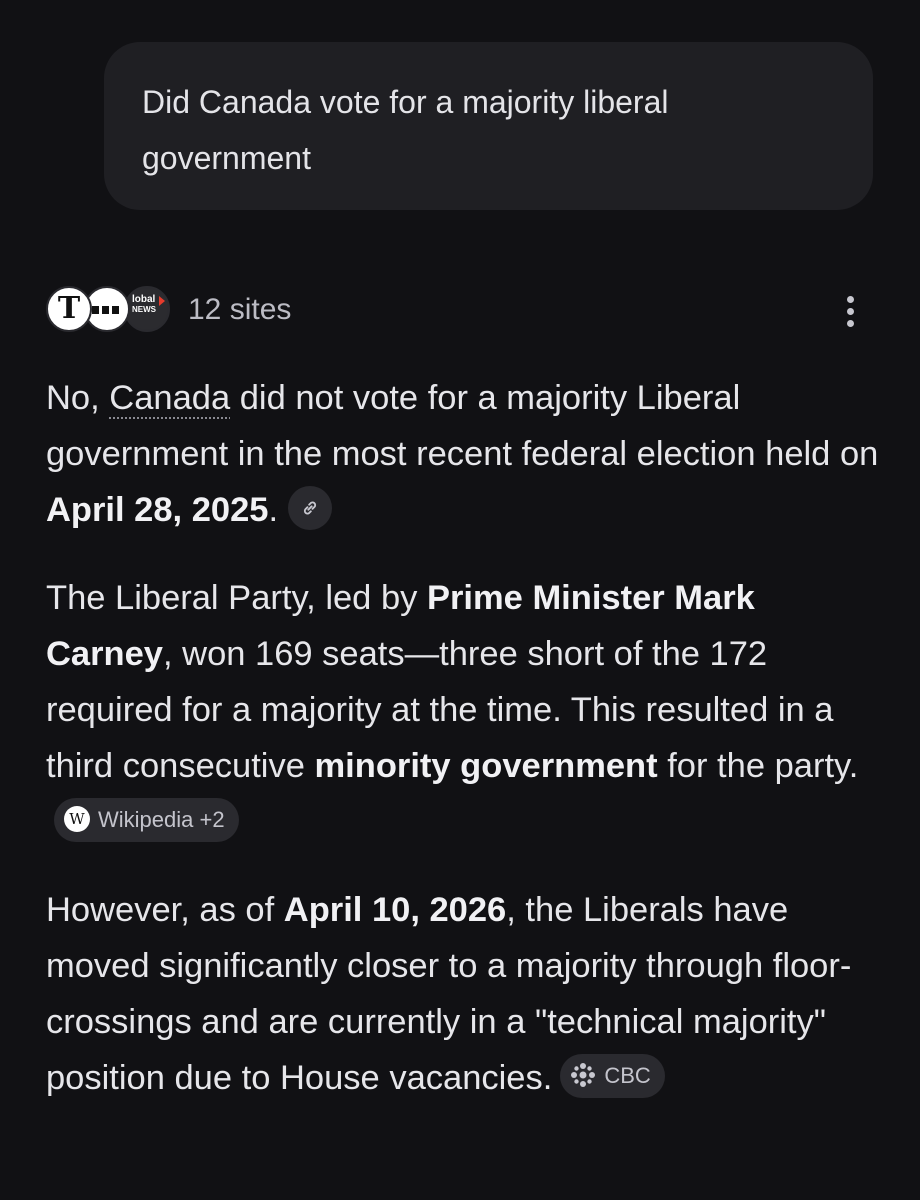  I want to click on link-icon, so click(310, 508).